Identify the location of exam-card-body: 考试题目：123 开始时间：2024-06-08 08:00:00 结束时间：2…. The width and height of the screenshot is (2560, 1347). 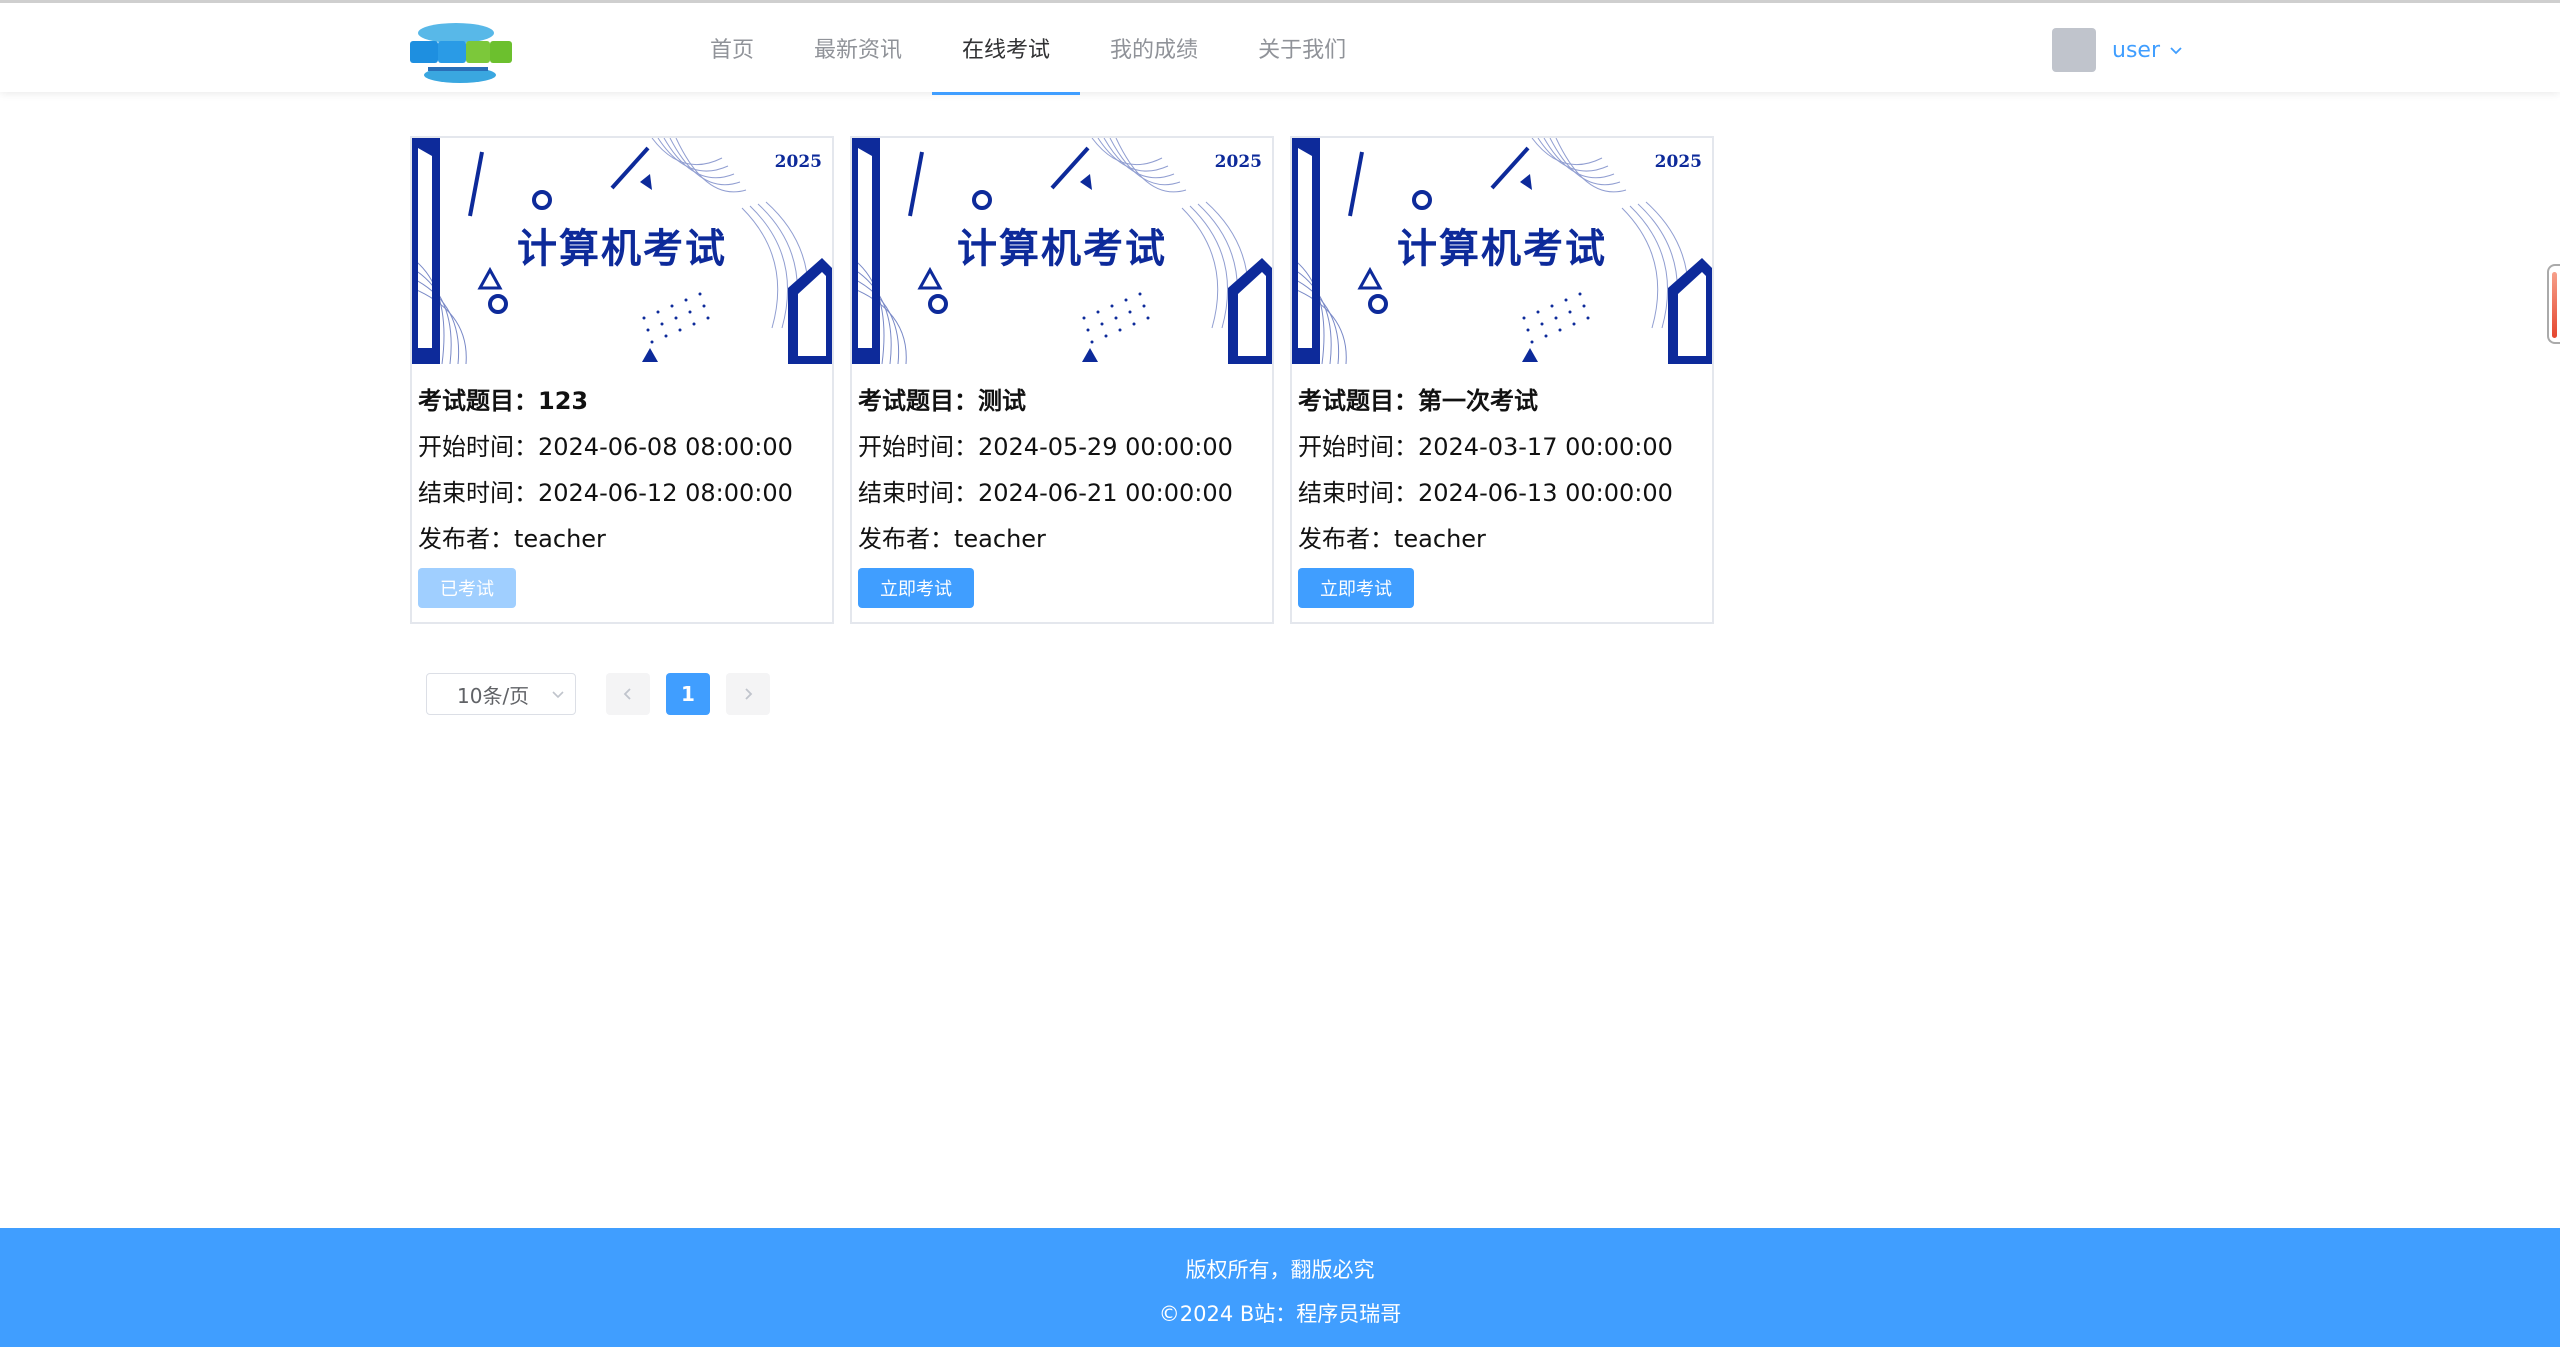
(622, 486).